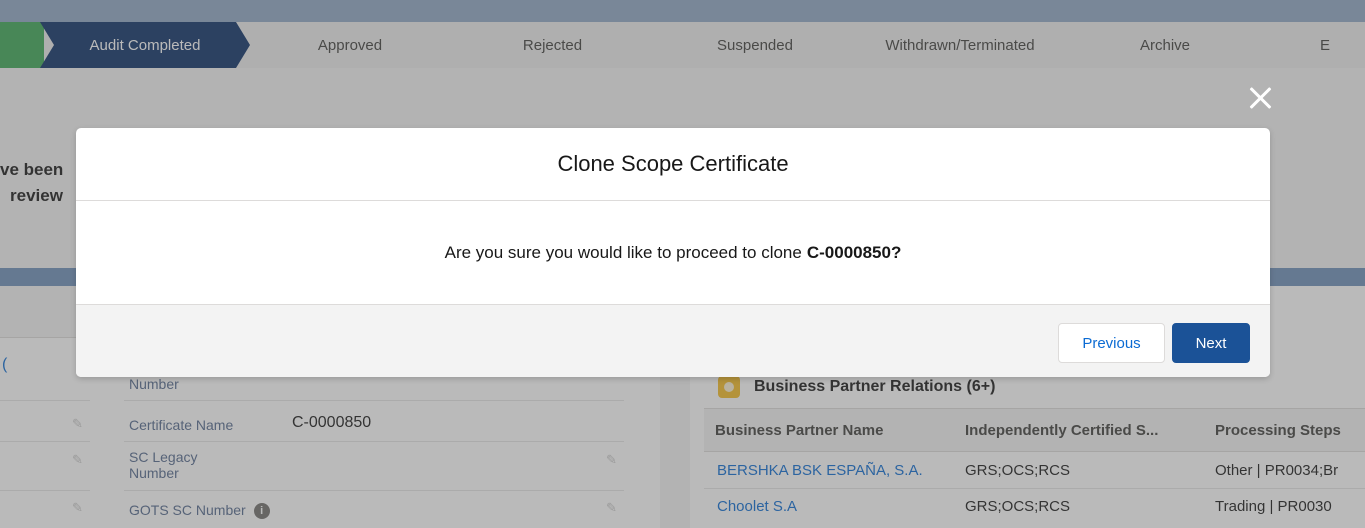 The image size is (1365, 528). I want to click on dialog-record-name: C-0000850?, so click(854, 252).